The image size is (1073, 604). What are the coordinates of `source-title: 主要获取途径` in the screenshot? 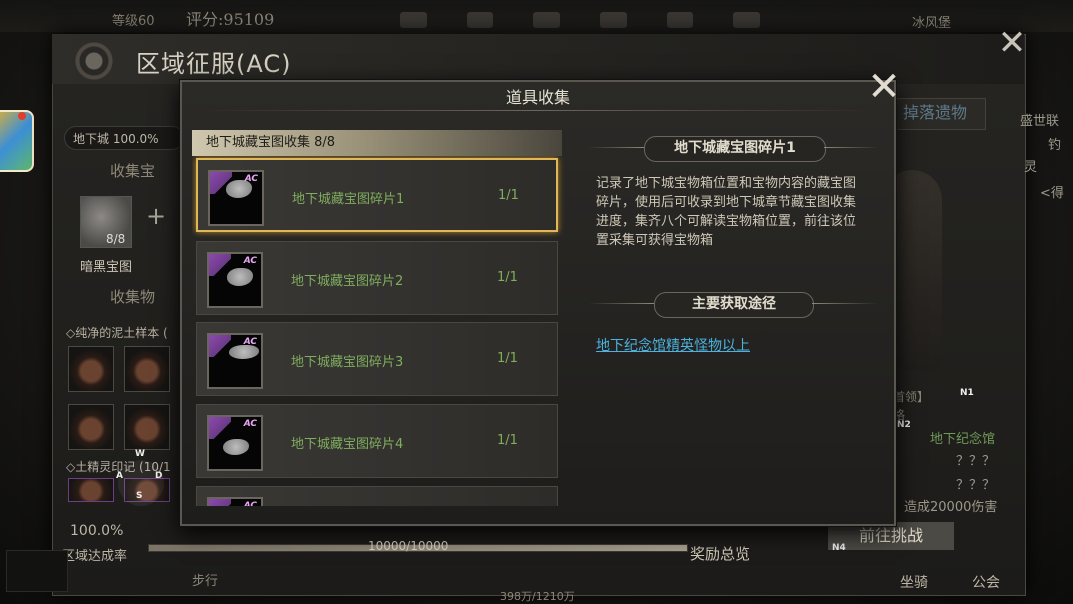 It's located at (734, 305).